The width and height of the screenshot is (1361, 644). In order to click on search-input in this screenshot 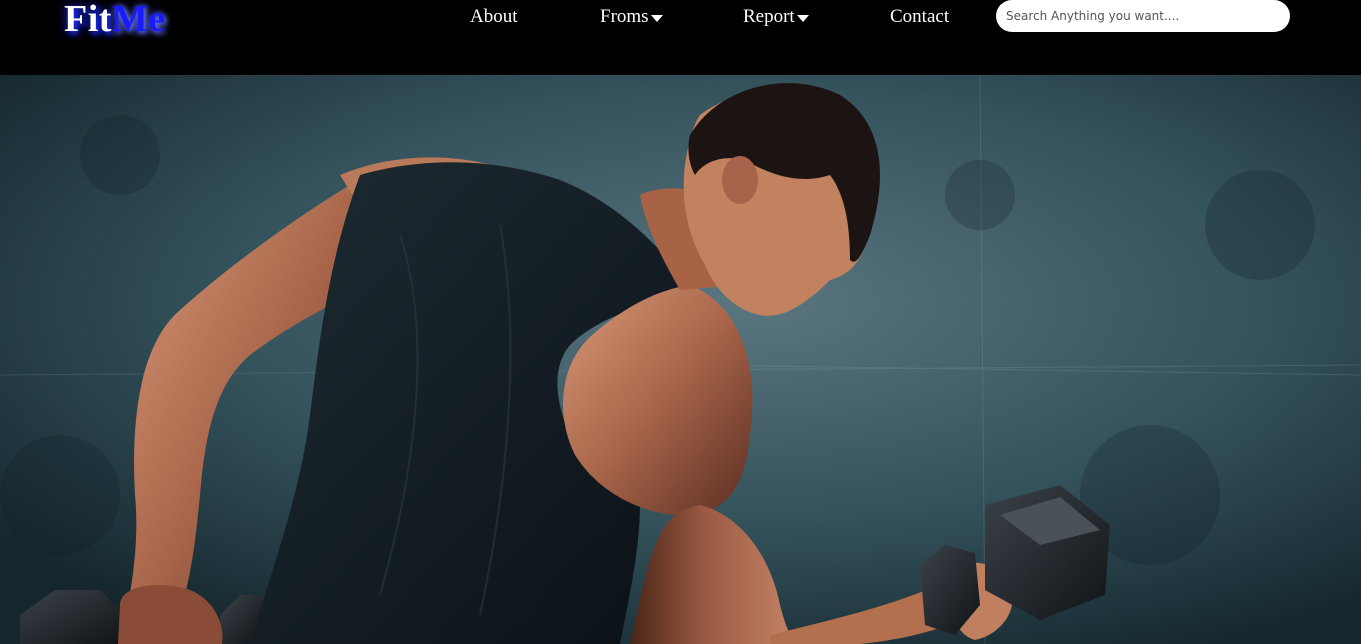, I will do `click(1143, 16)`.